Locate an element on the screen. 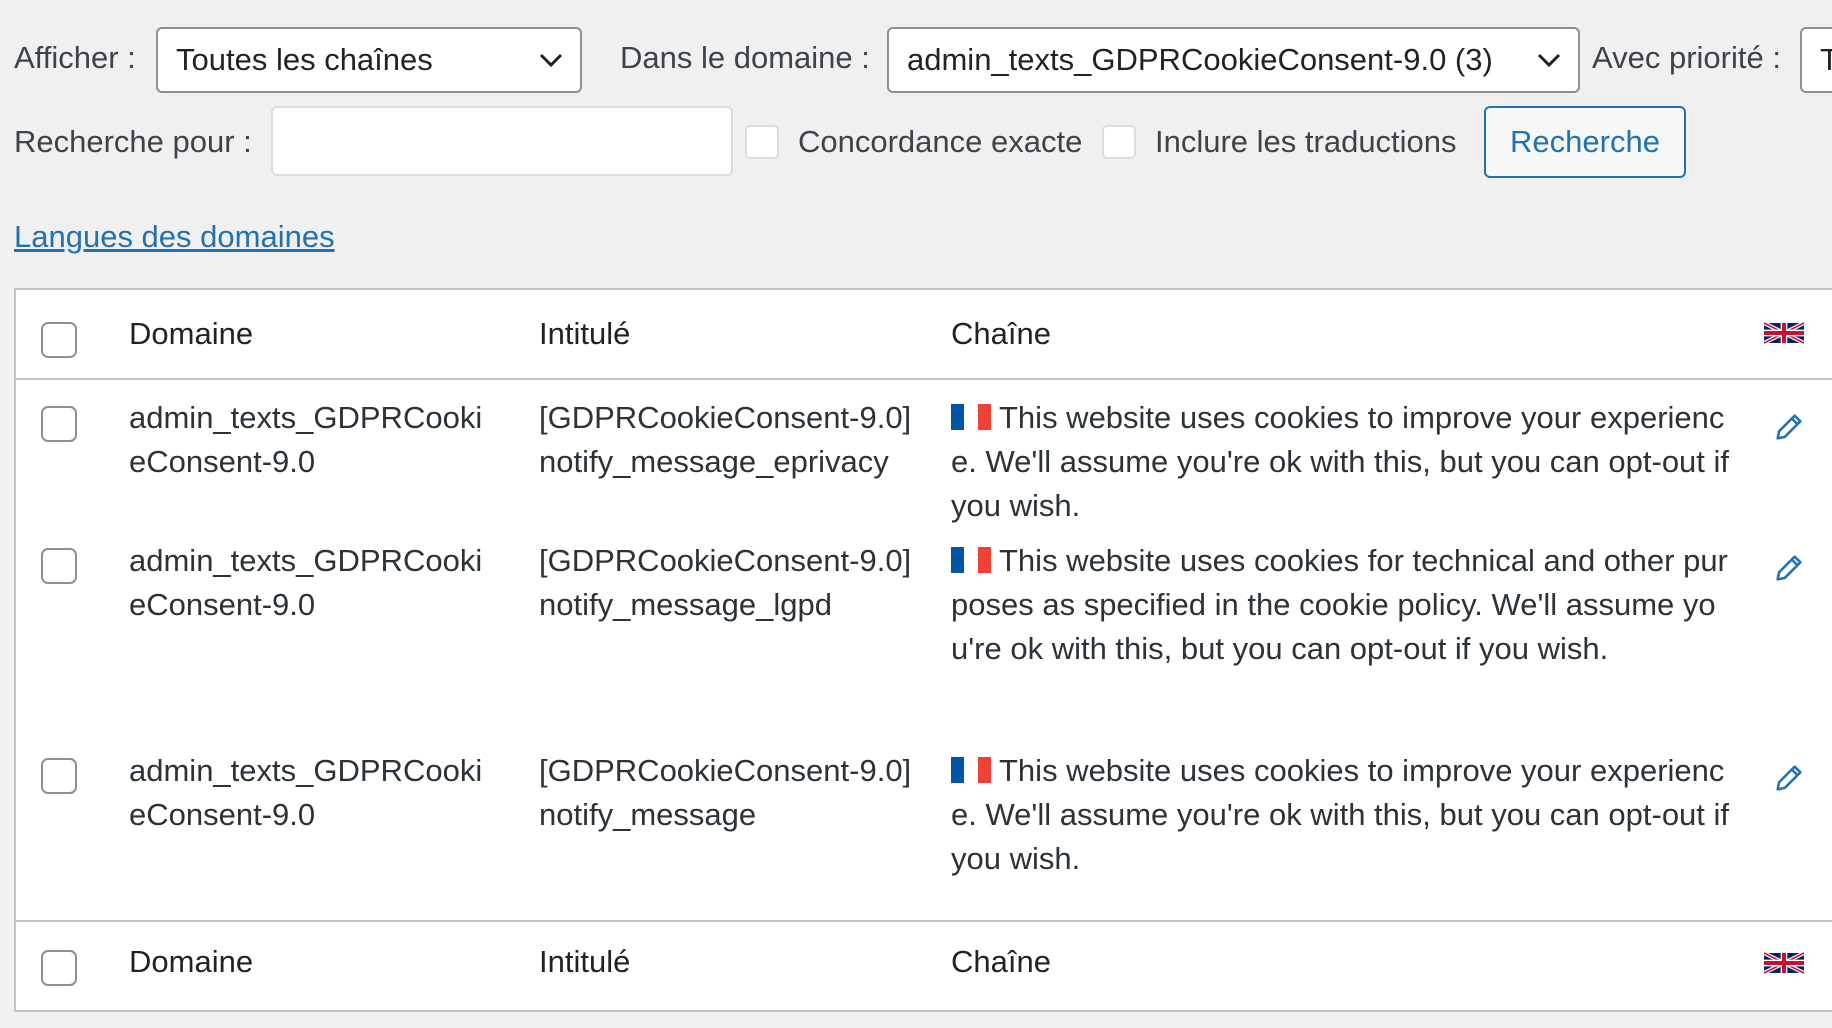 The height and width of the screenshot is (1028, 1832). show-select: Toutes les chaînes is located at coordinates (369, 60).